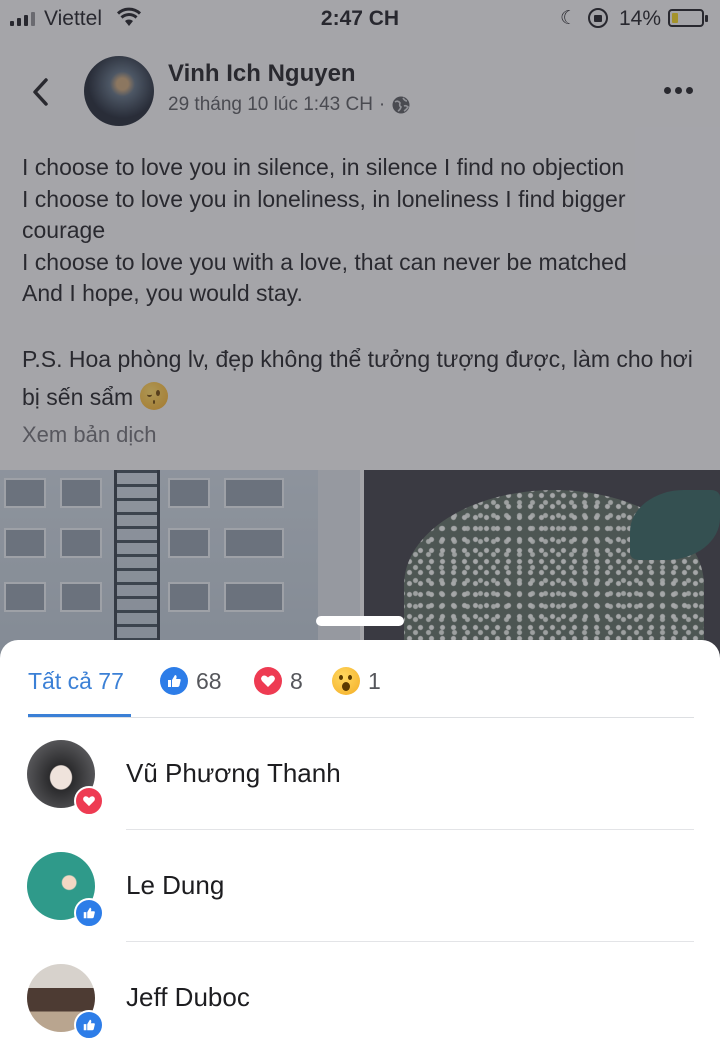 The height and width of the screenshot is (1058, 720). I want to click on winking-face-emoji-icon, so click(153, 396).